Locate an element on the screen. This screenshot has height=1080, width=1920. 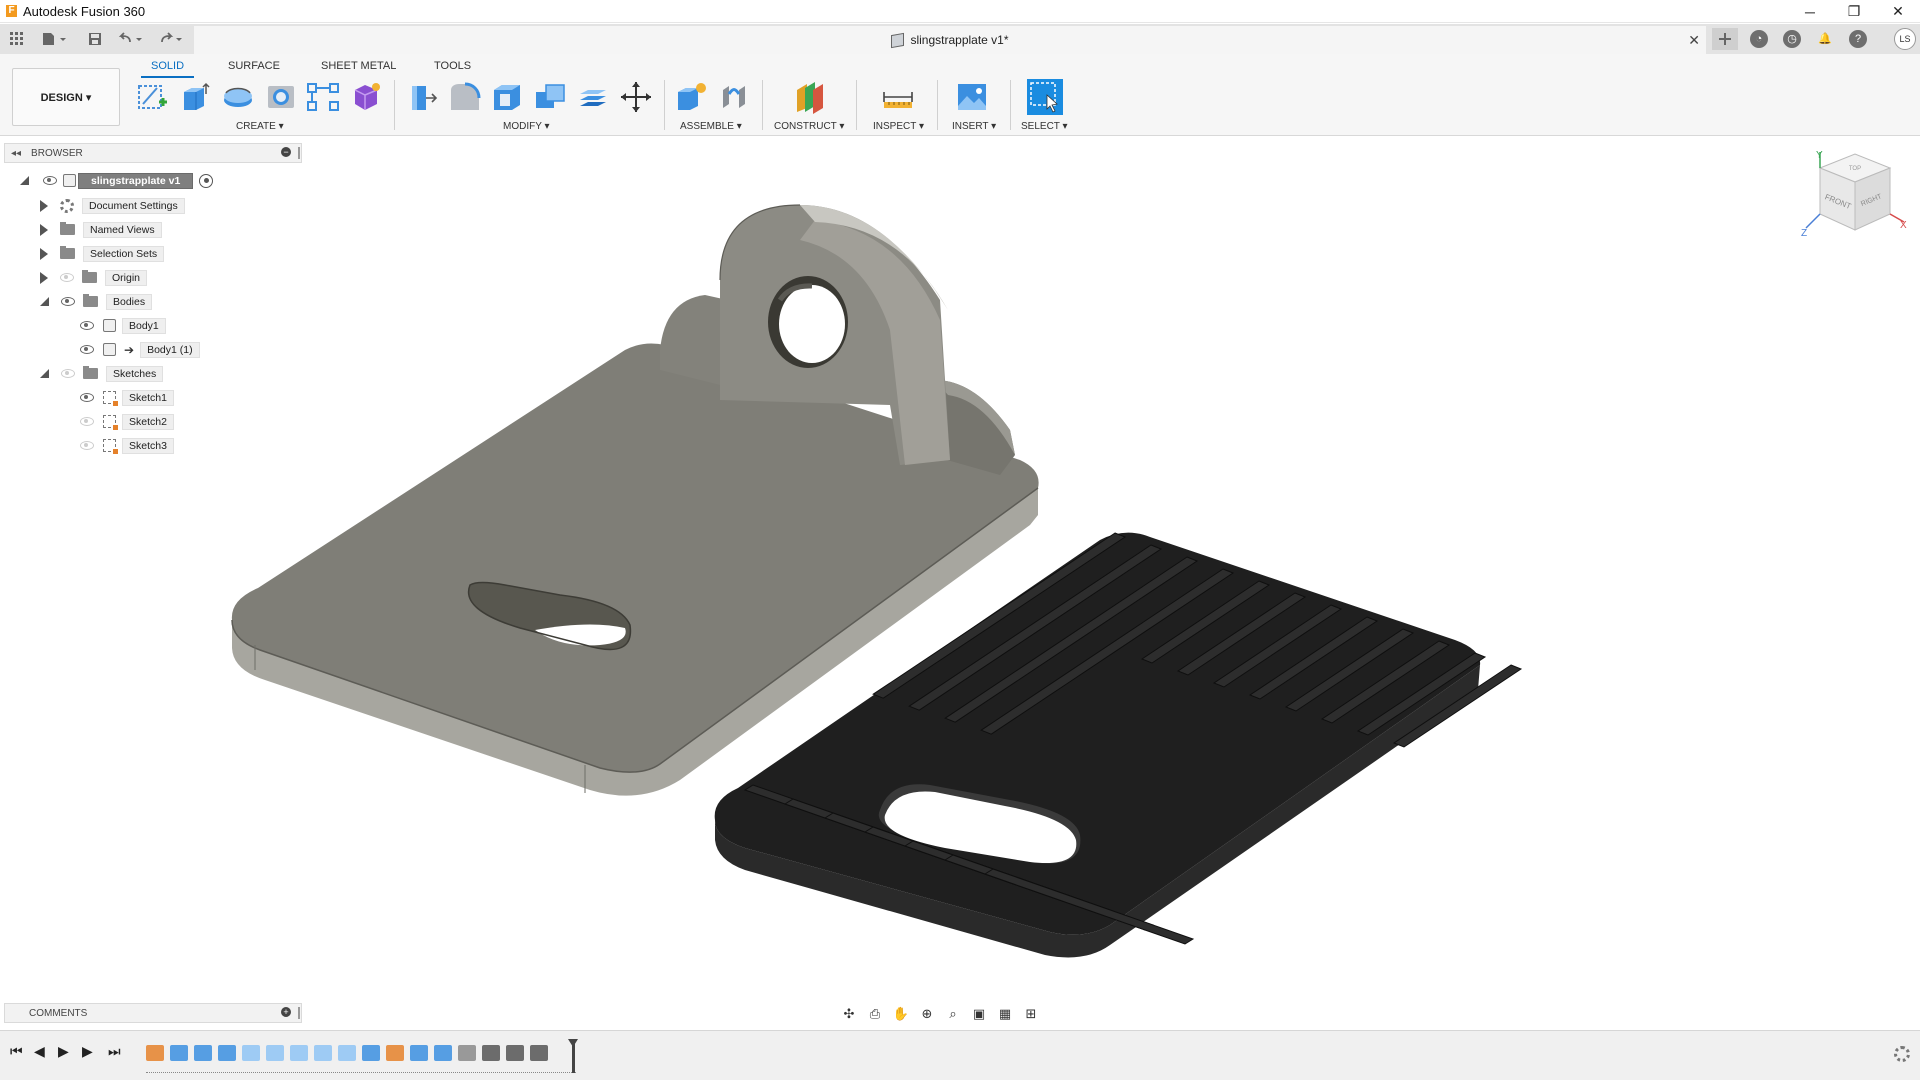
restore-button: ❐ is located at coordinates (1854, 11).